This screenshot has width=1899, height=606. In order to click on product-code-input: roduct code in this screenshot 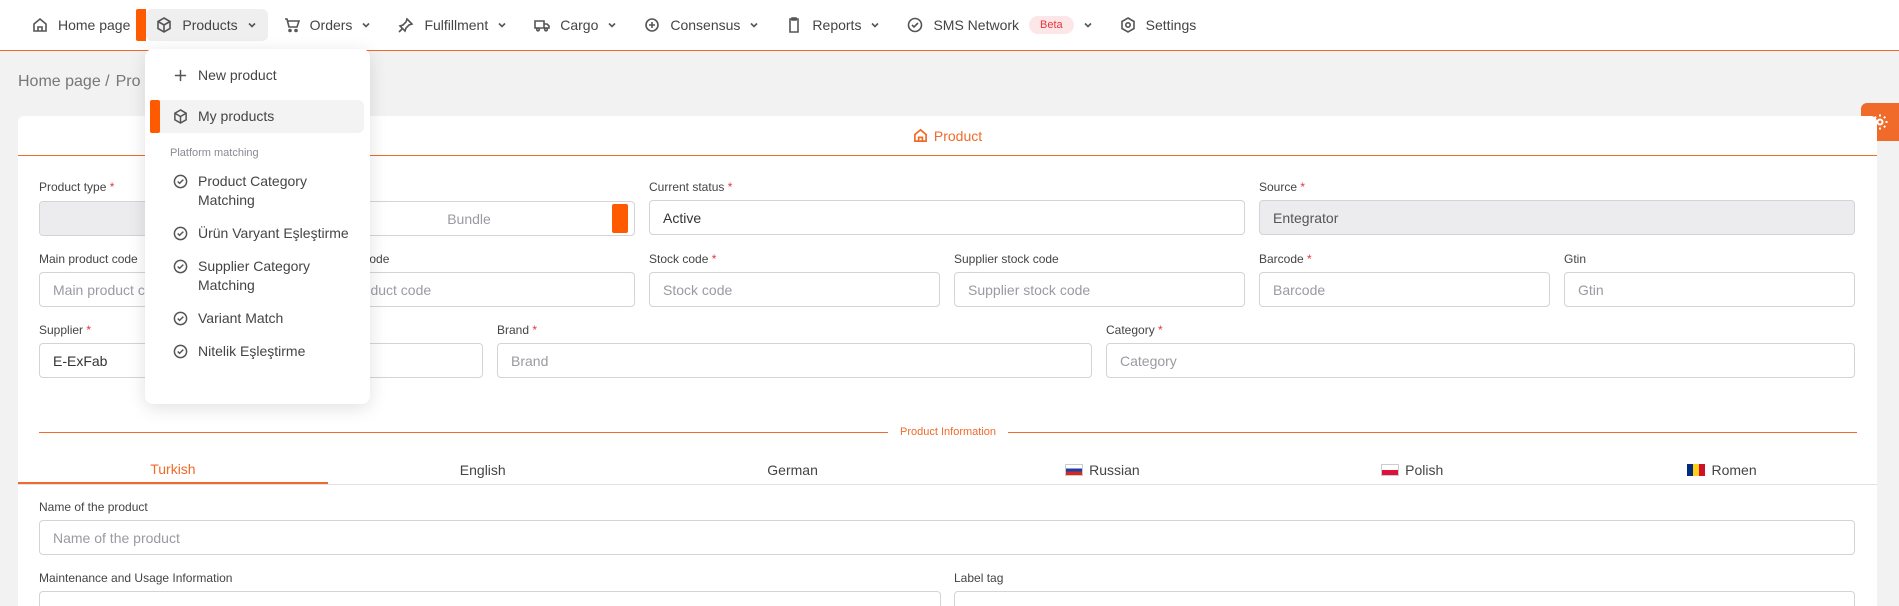, I will do `click(489, 289)`.